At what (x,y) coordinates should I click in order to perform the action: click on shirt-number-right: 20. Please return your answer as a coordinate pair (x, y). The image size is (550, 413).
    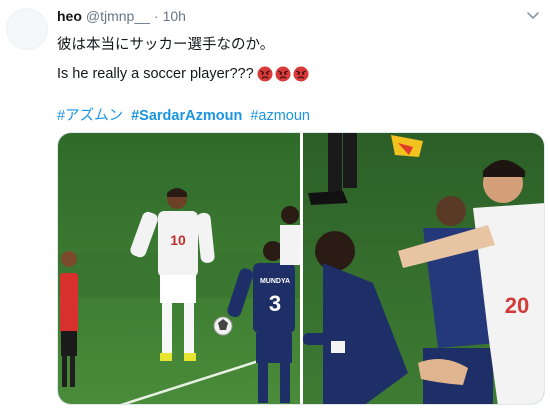
    Looking at the image, I should click on (517, 305).